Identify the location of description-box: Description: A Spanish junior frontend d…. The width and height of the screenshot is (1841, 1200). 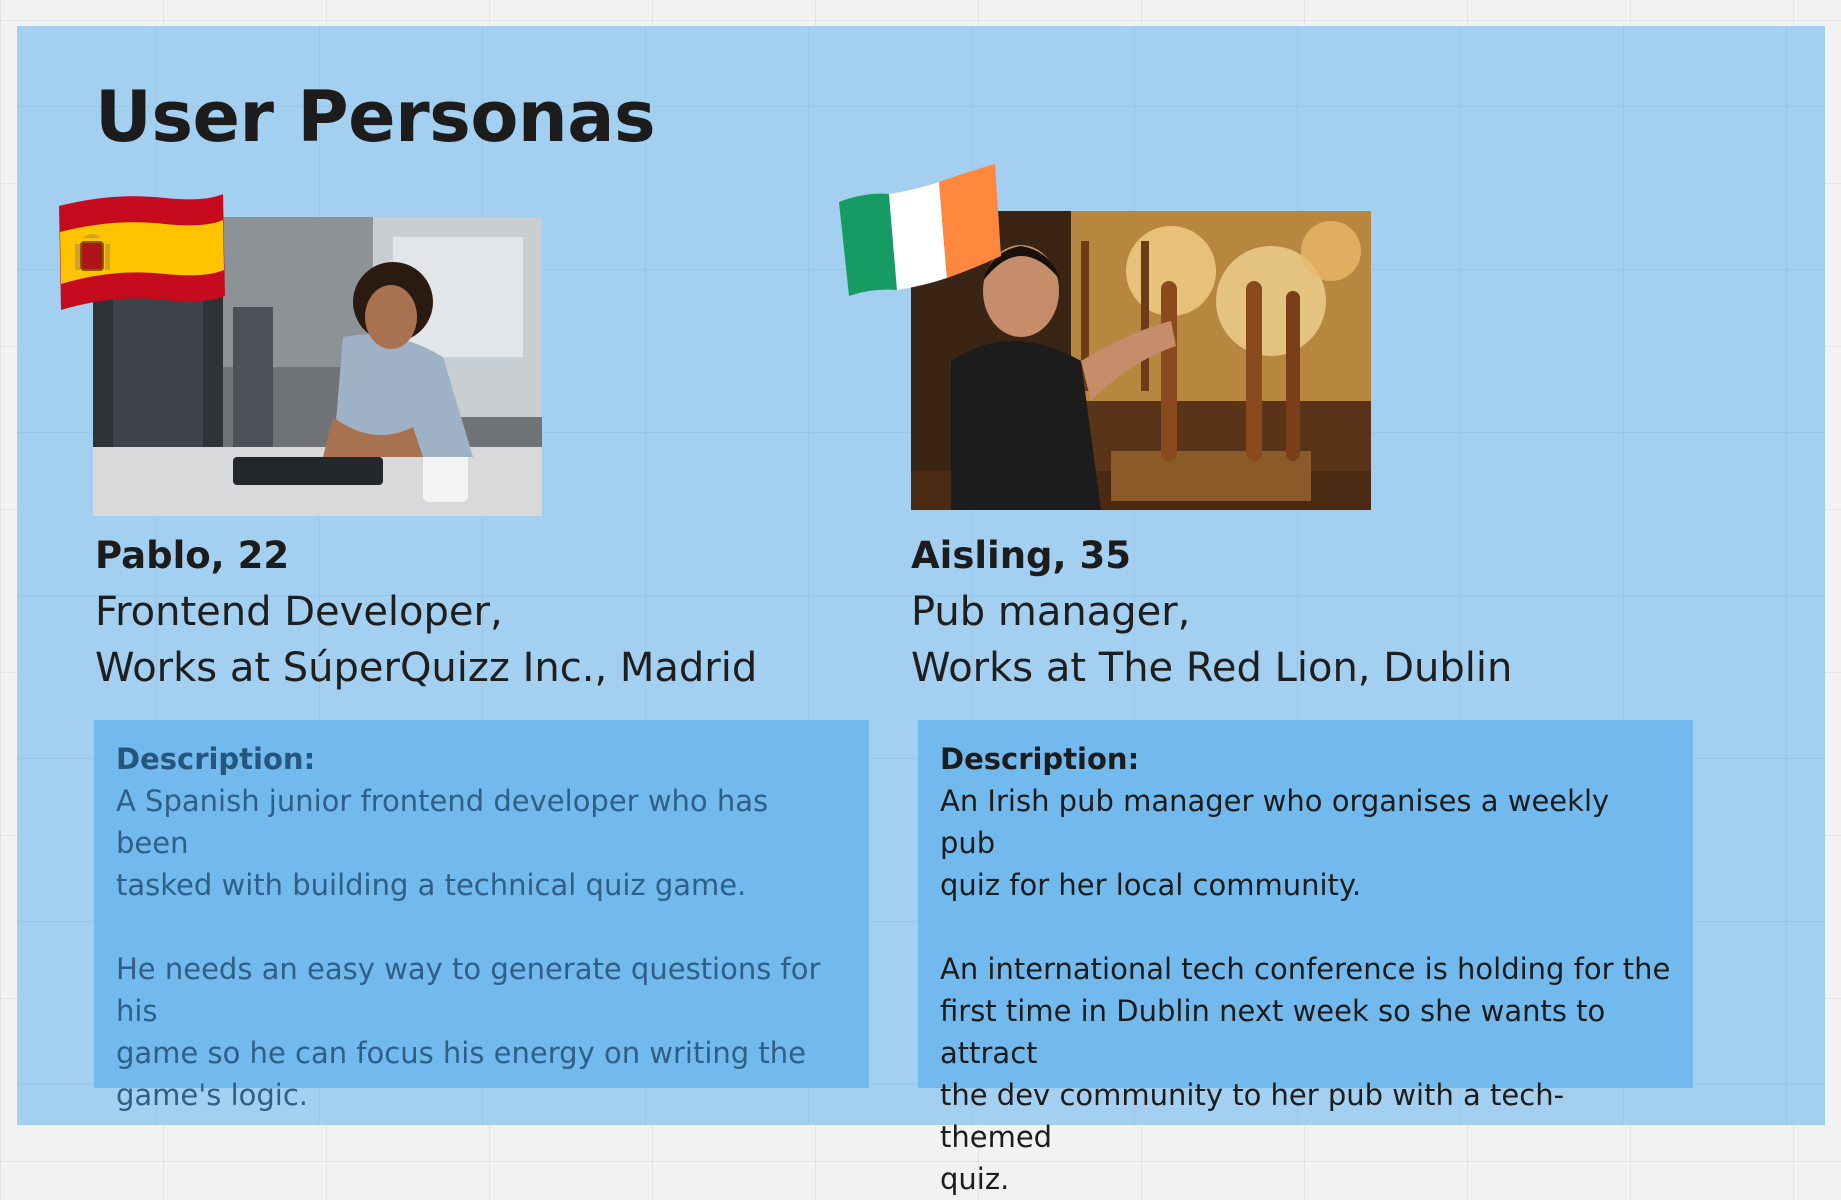
(481, 916).